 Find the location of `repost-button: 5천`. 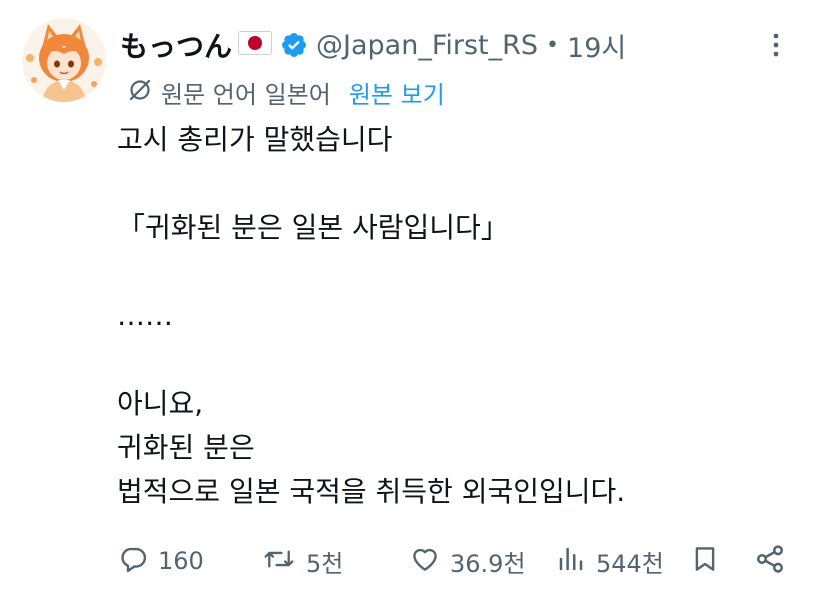

repost-button: 5천 is located at coordinates (302, 561).